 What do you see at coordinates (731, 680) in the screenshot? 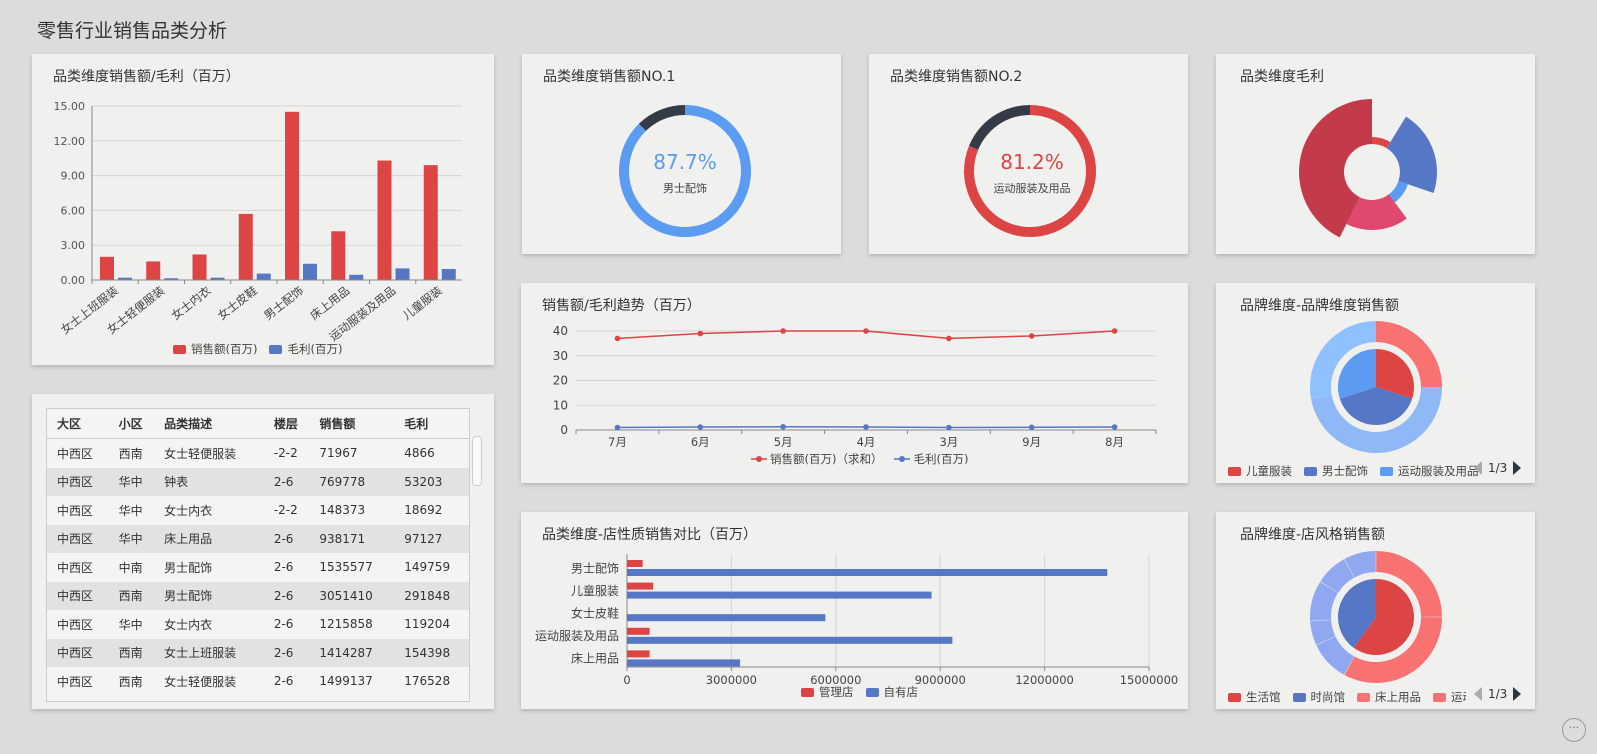
I see `x-tick-label: 3000000` at bounding box center [731, 680].